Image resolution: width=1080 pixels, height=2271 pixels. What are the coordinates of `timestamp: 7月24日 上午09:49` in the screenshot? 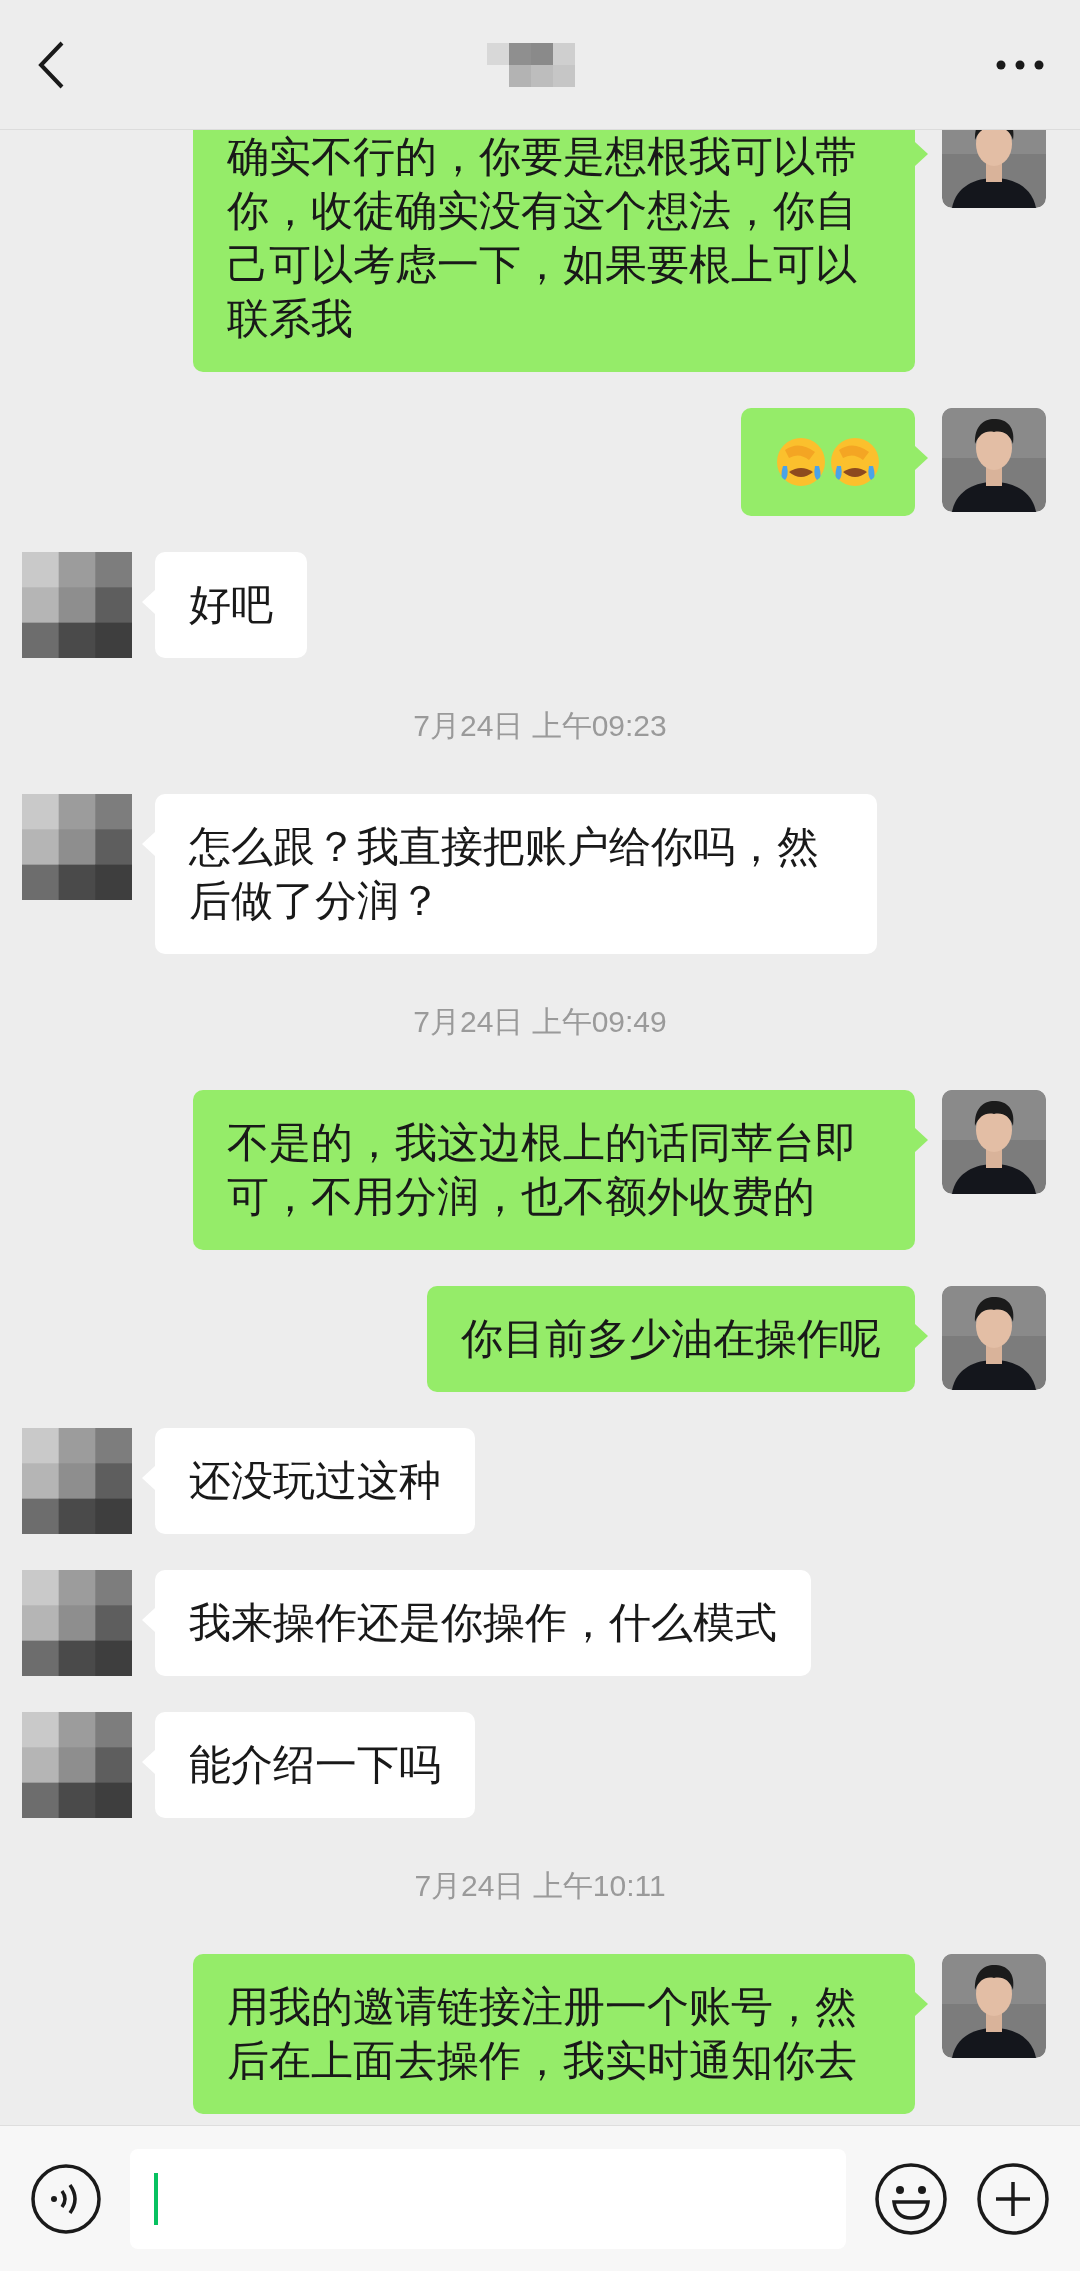 It's located at (540, 1022).